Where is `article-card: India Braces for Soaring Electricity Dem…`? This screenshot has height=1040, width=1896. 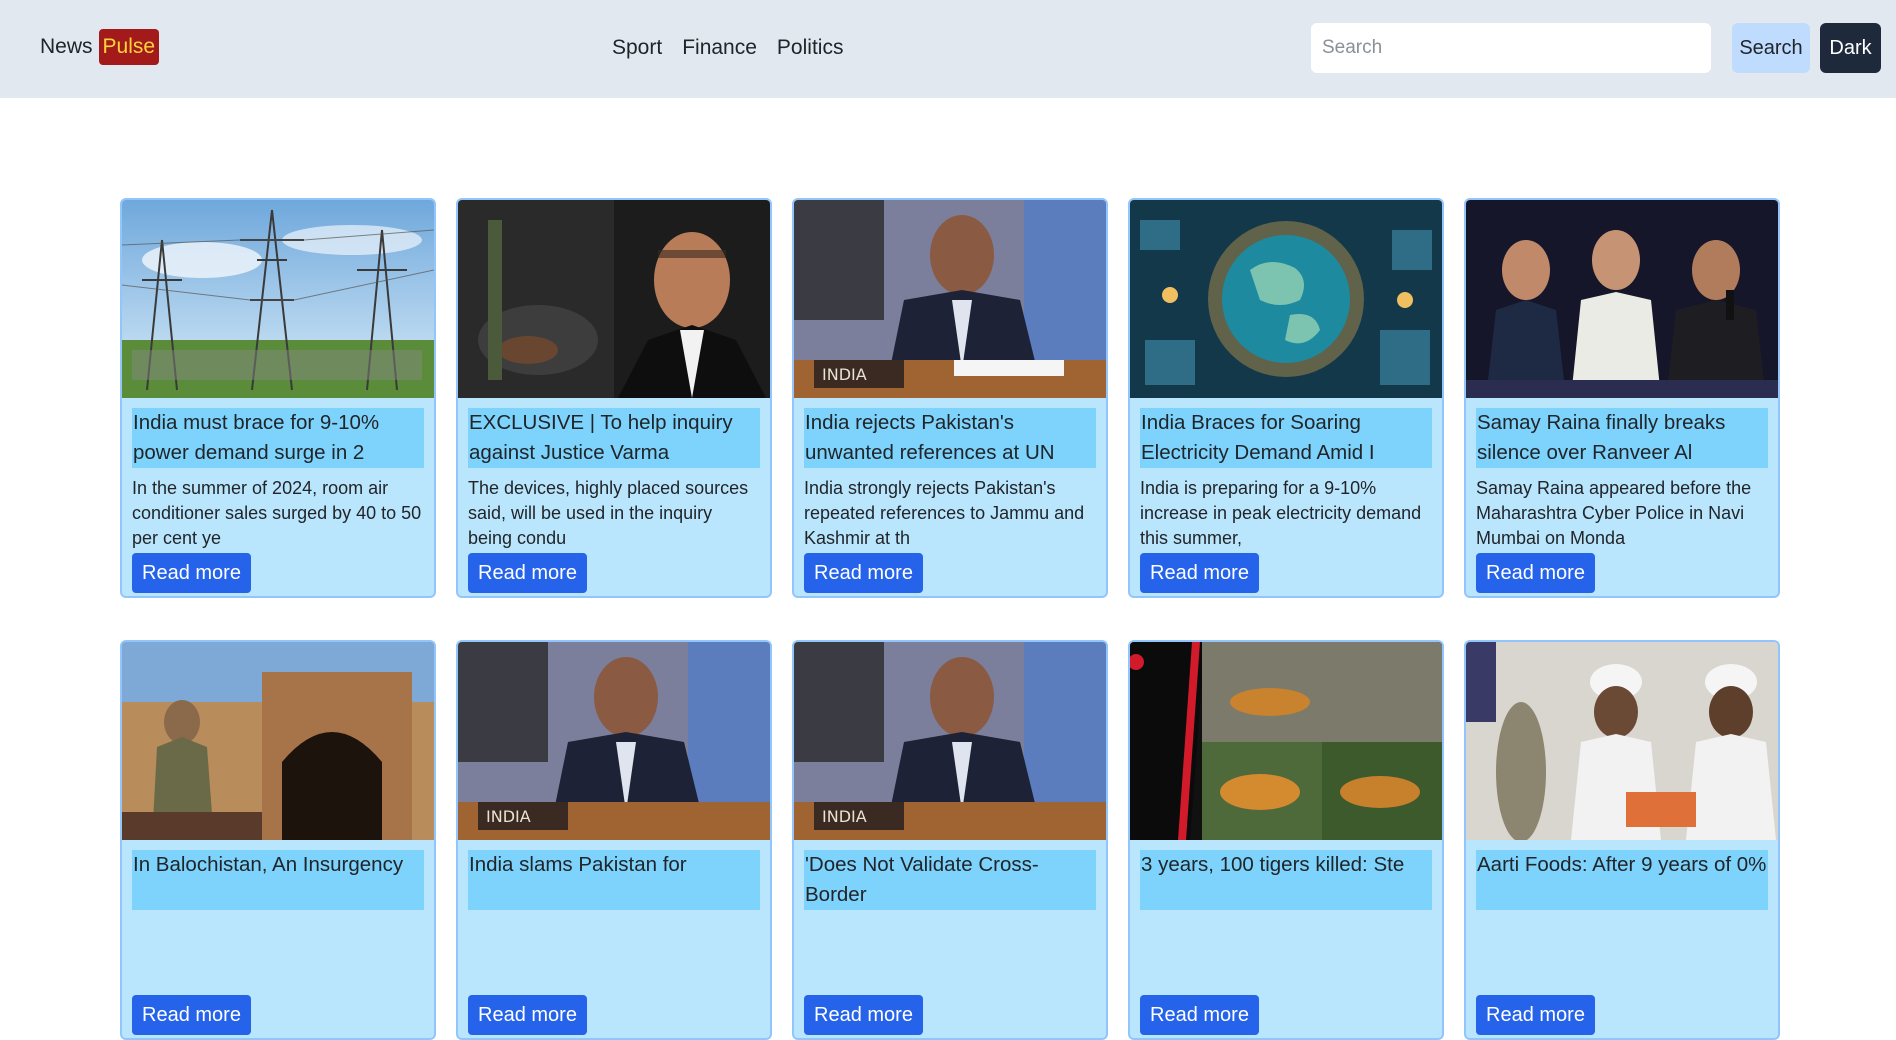
article-card: India Braces for Soaring Electricity Dem… is located at coordinates (1286, 398).